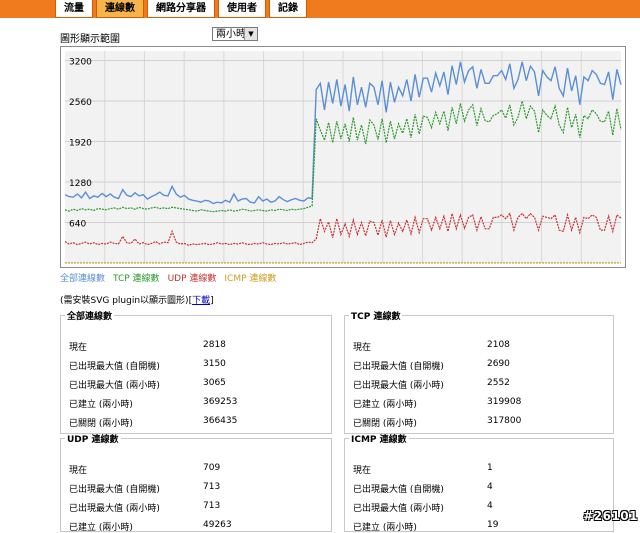 The image size is (640, 533). Describe the element at coordinates (90, 39) in the screenshot. I see `graph-range-label: 圖形顯示範圍` at that location.